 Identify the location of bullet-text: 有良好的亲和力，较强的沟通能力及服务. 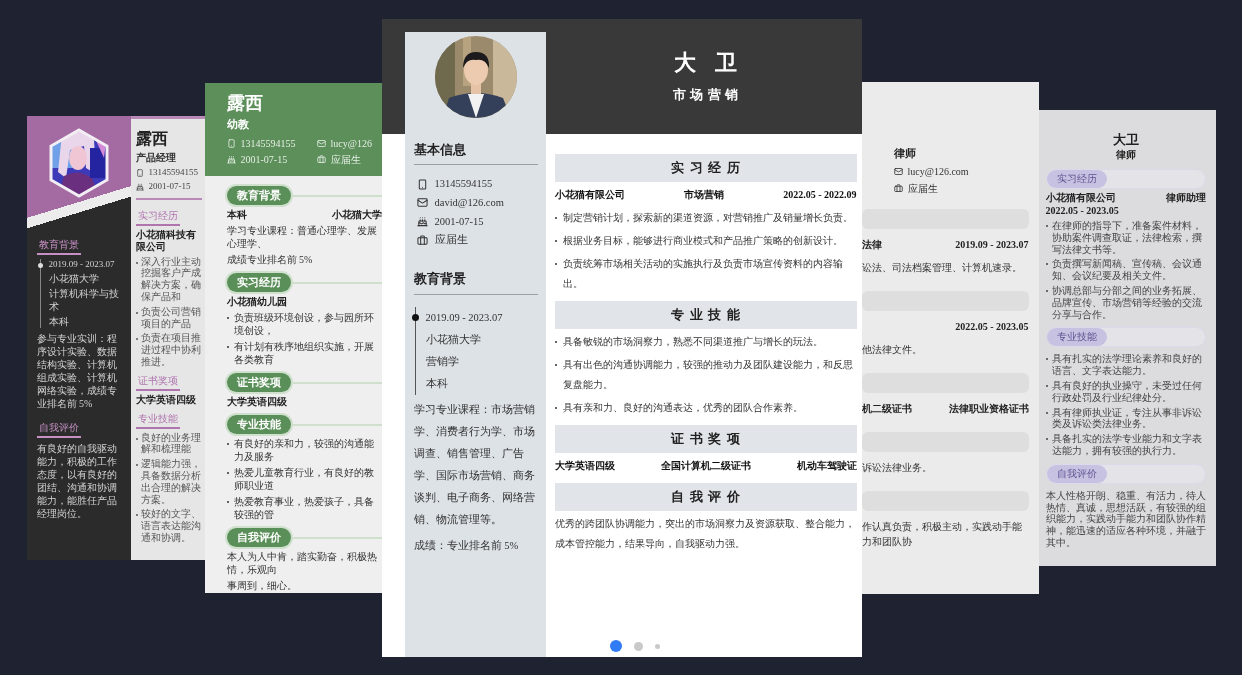
(304, 450).